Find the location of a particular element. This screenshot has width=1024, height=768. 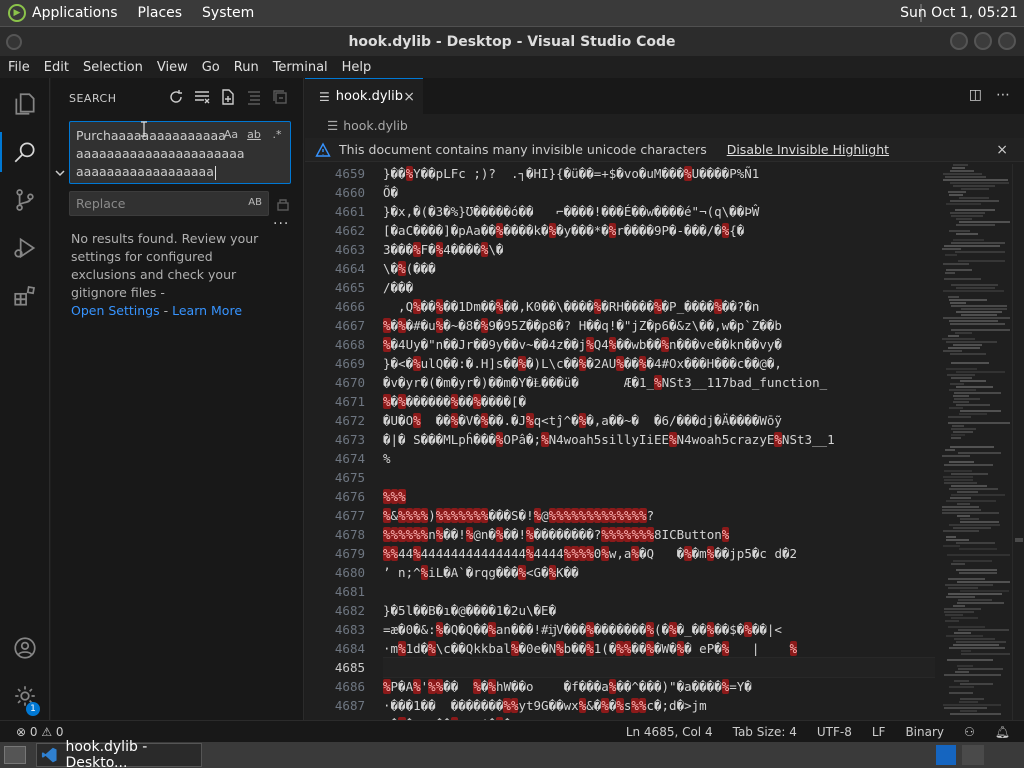

scrollbar-thumb is located at coordinates (1019, 540).